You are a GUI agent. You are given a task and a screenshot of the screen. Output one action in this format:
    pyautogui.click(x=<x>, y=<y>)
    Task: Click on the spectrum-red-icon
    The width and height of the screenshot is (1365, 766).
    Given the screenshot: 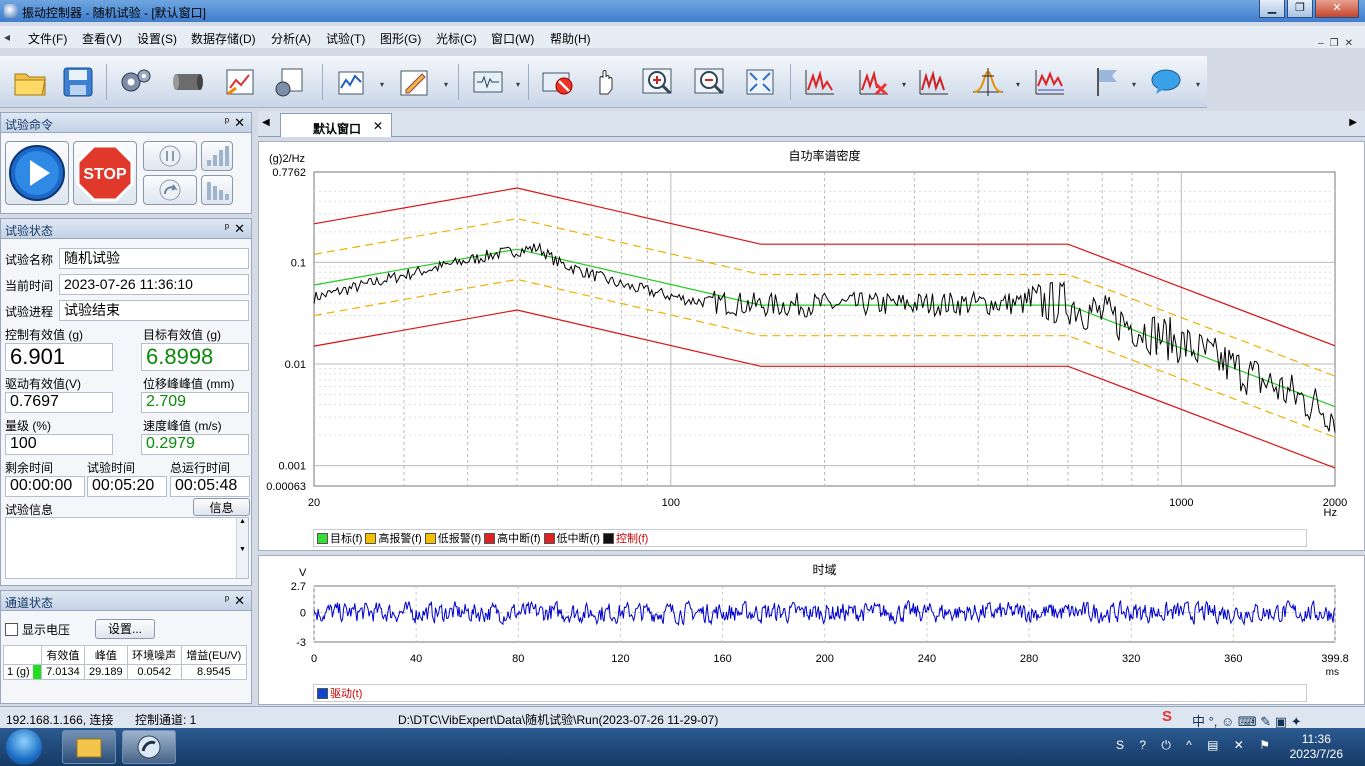 What is the action you would take?
    pyautogui.click(x=820, y=82)
    